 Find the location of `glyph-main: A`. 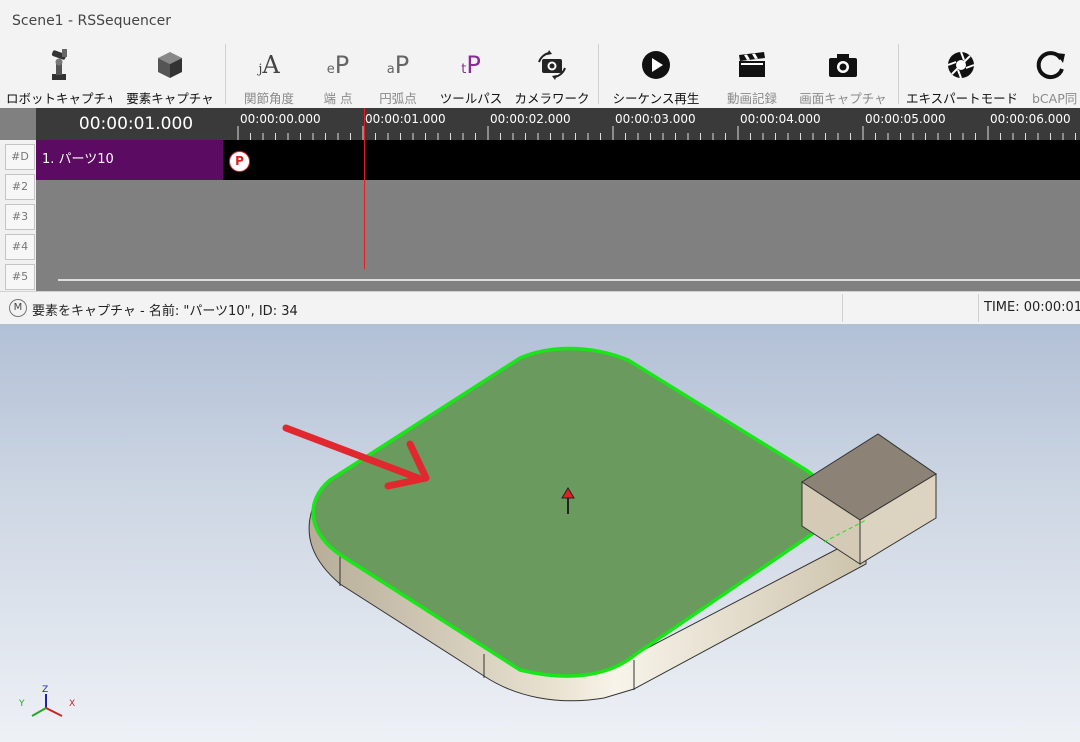

glyph-main: A is located at coordinates (271, 65).